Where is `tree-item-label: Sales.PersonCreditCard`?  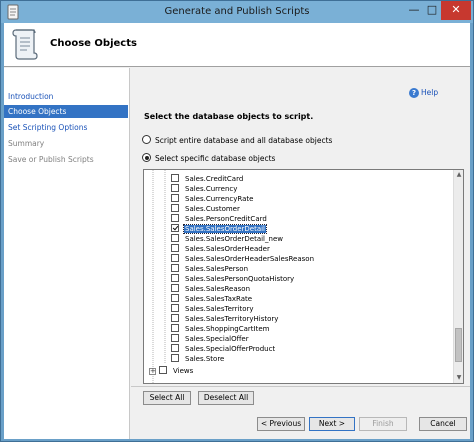 tree-item-label: Sales.PersonCreditCard is located at coordinates (226, 219).